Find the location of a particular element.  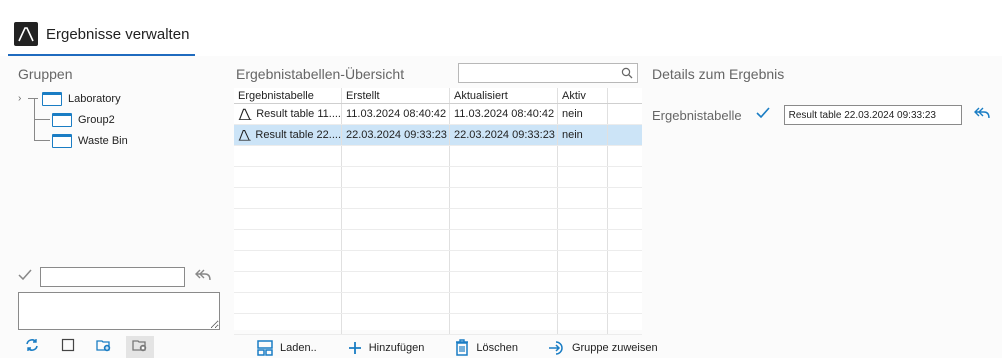

remove-folder-button is located at coordinates (140, 347).